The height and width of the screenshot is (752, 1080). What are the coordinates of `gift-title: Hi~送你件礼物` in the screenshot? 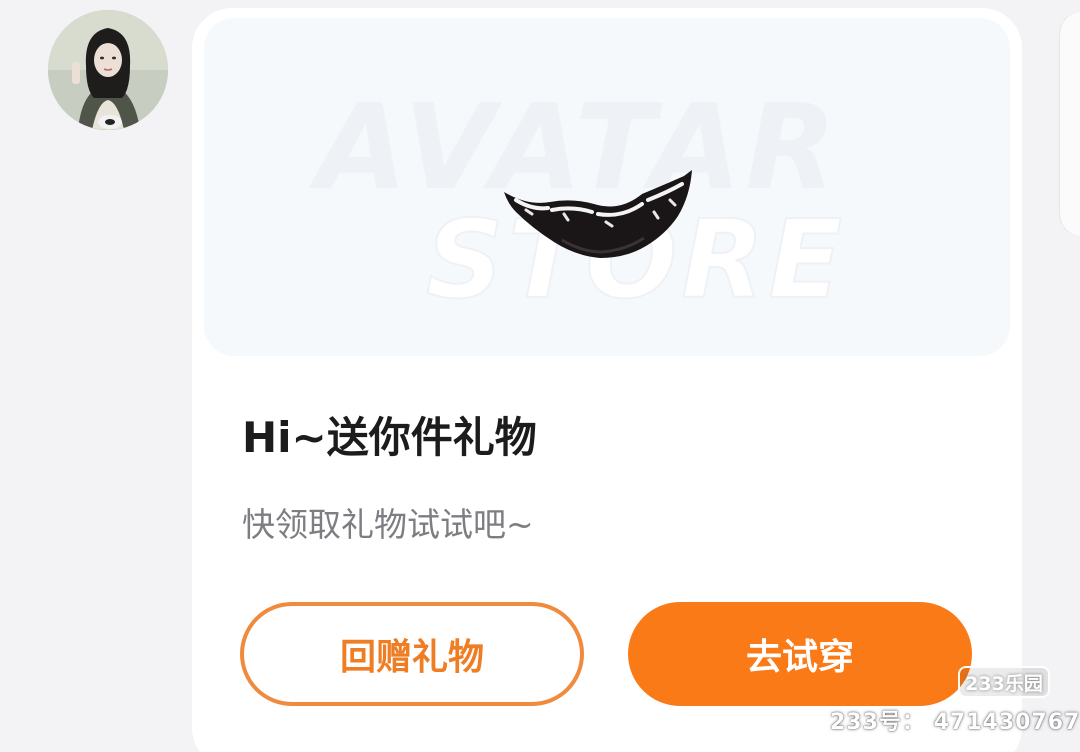 It's located at (389, 437).